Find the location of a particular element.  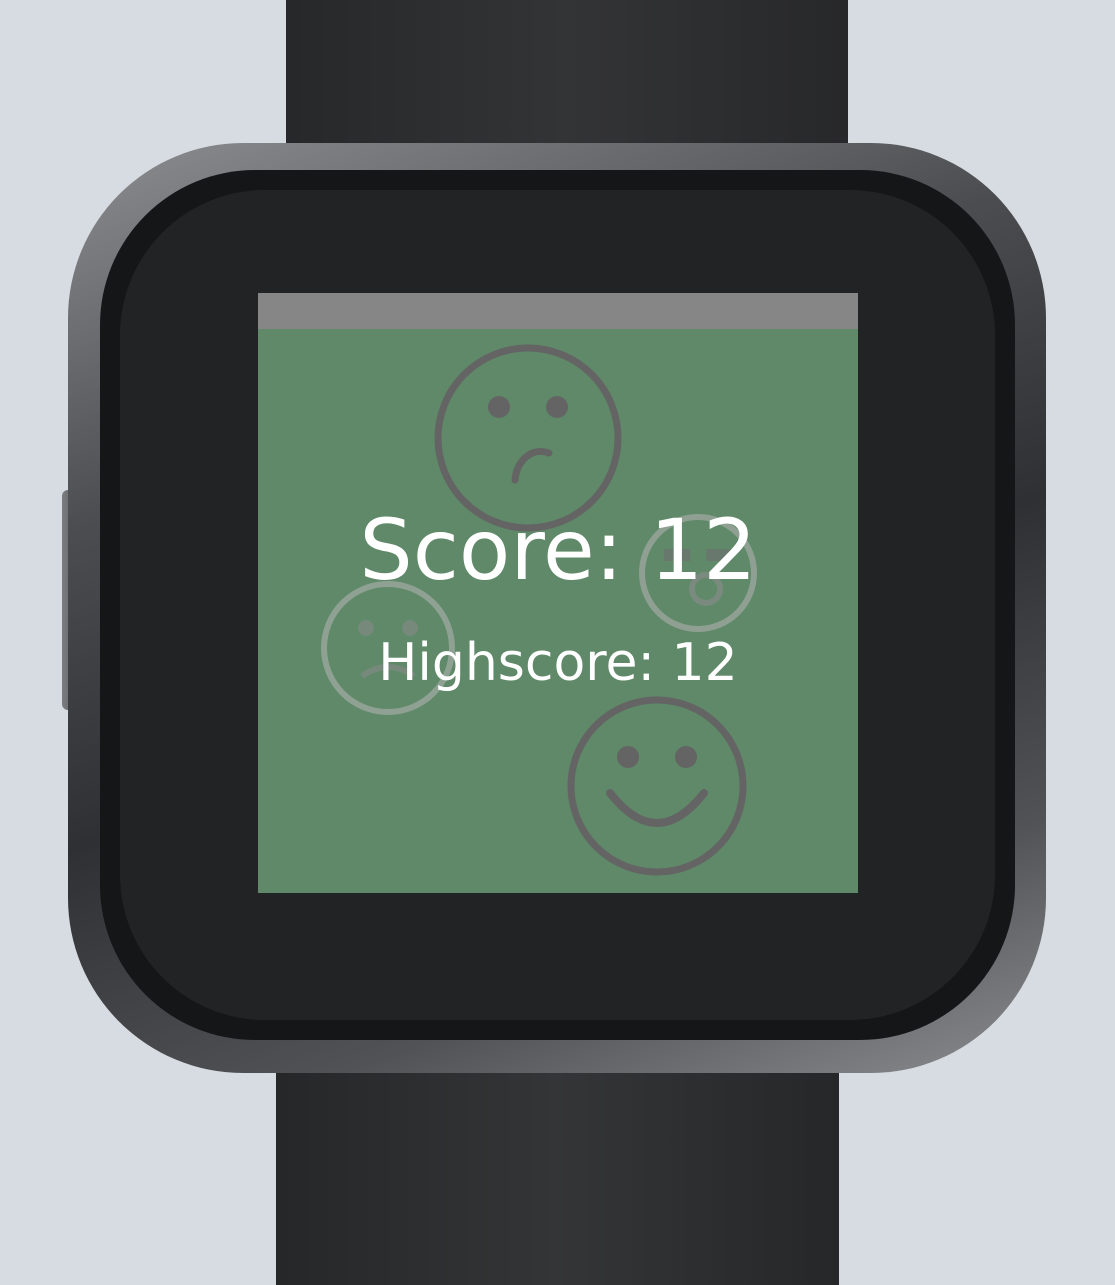

smiling-face-icon is located at coordinates (657, 786).